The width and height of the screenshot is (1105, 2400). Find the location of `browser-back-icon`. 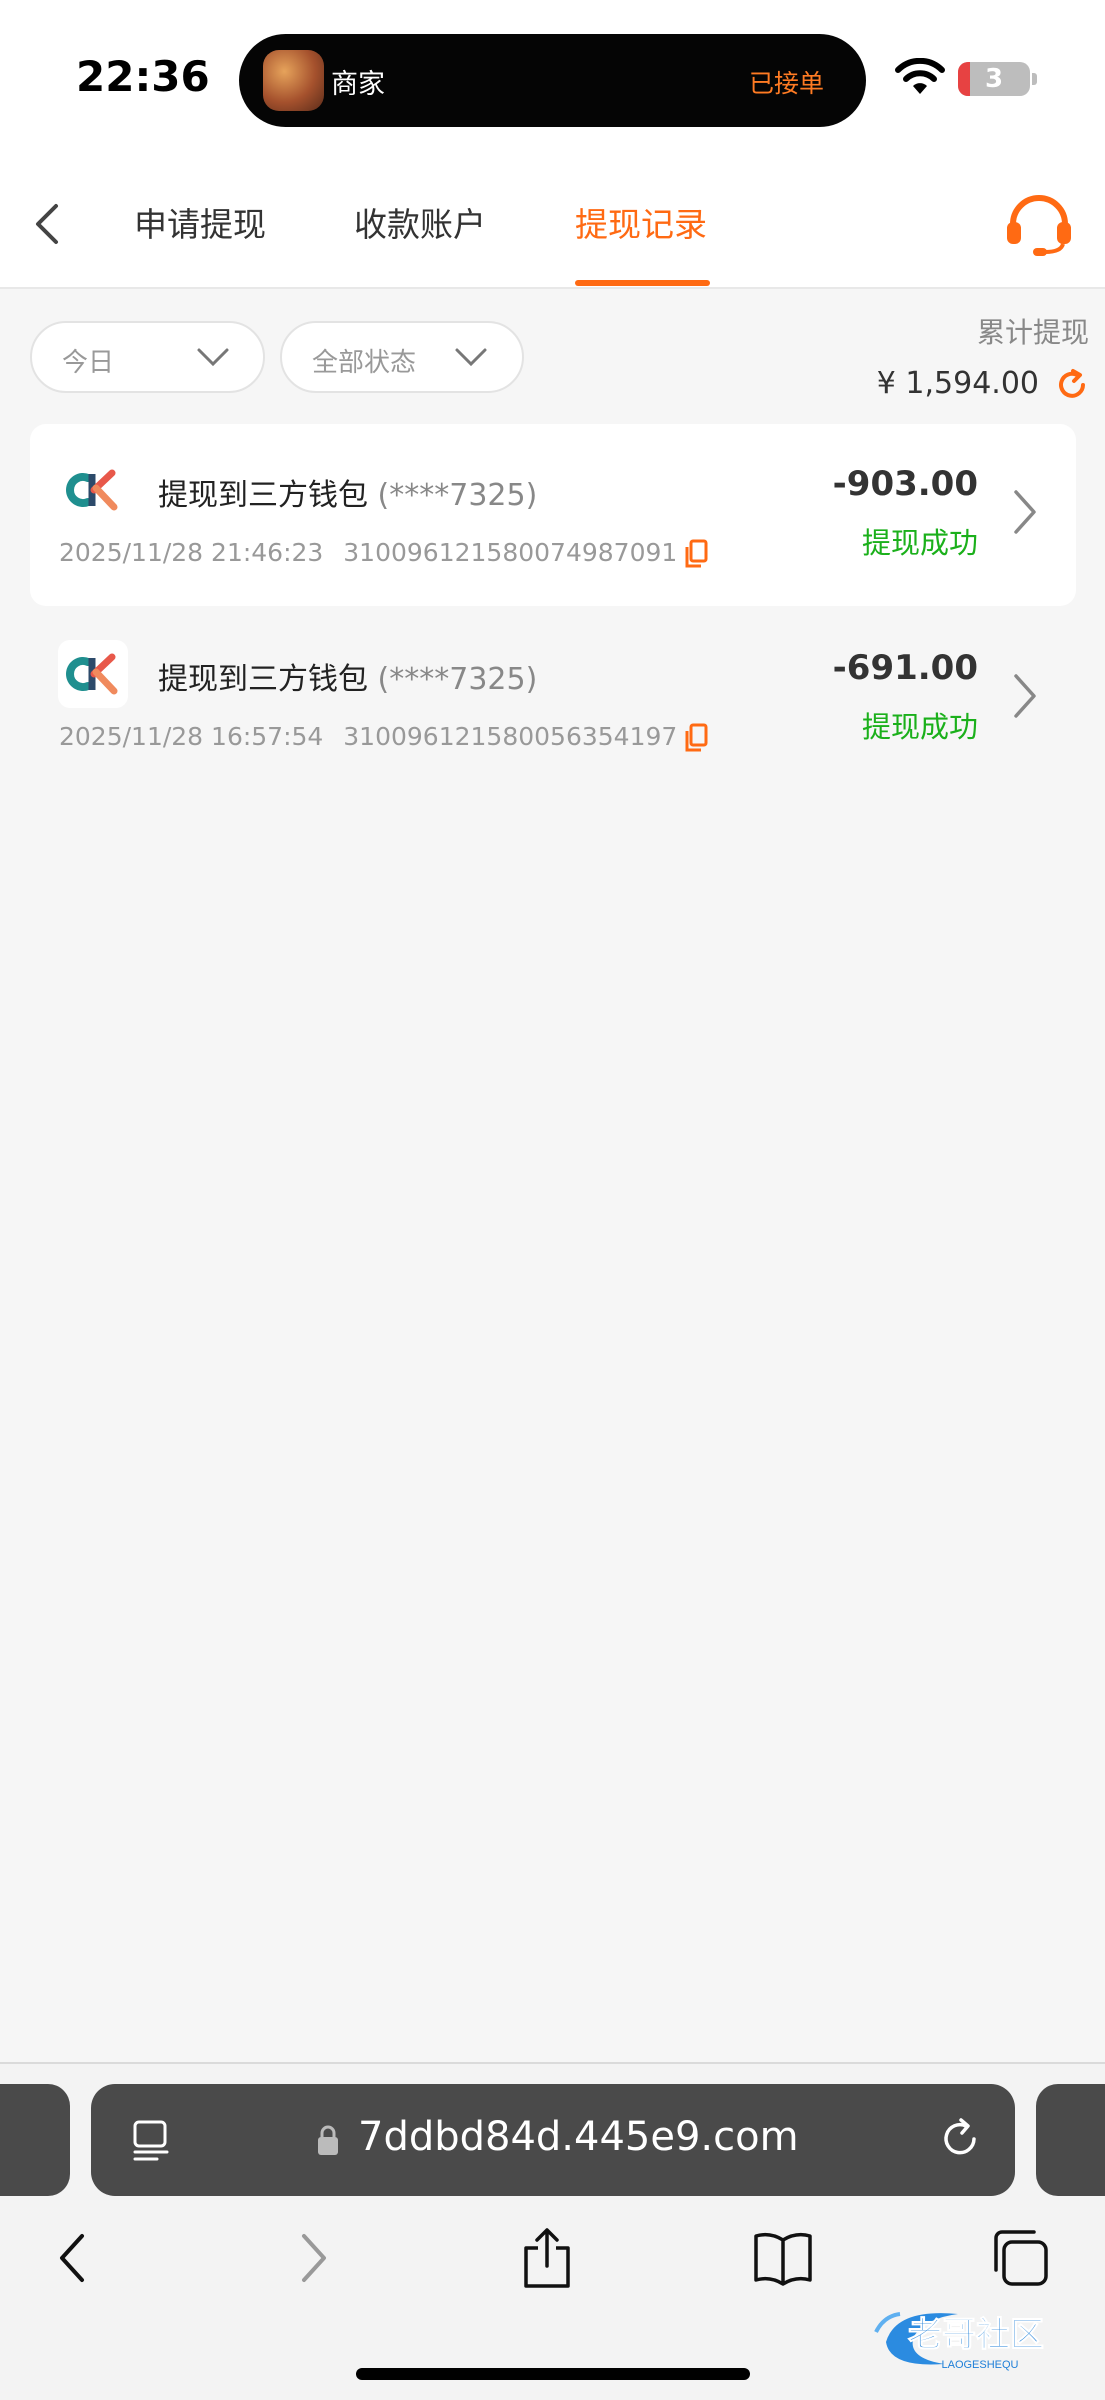

browser-back-icon is located at coordinates (72, 2258).